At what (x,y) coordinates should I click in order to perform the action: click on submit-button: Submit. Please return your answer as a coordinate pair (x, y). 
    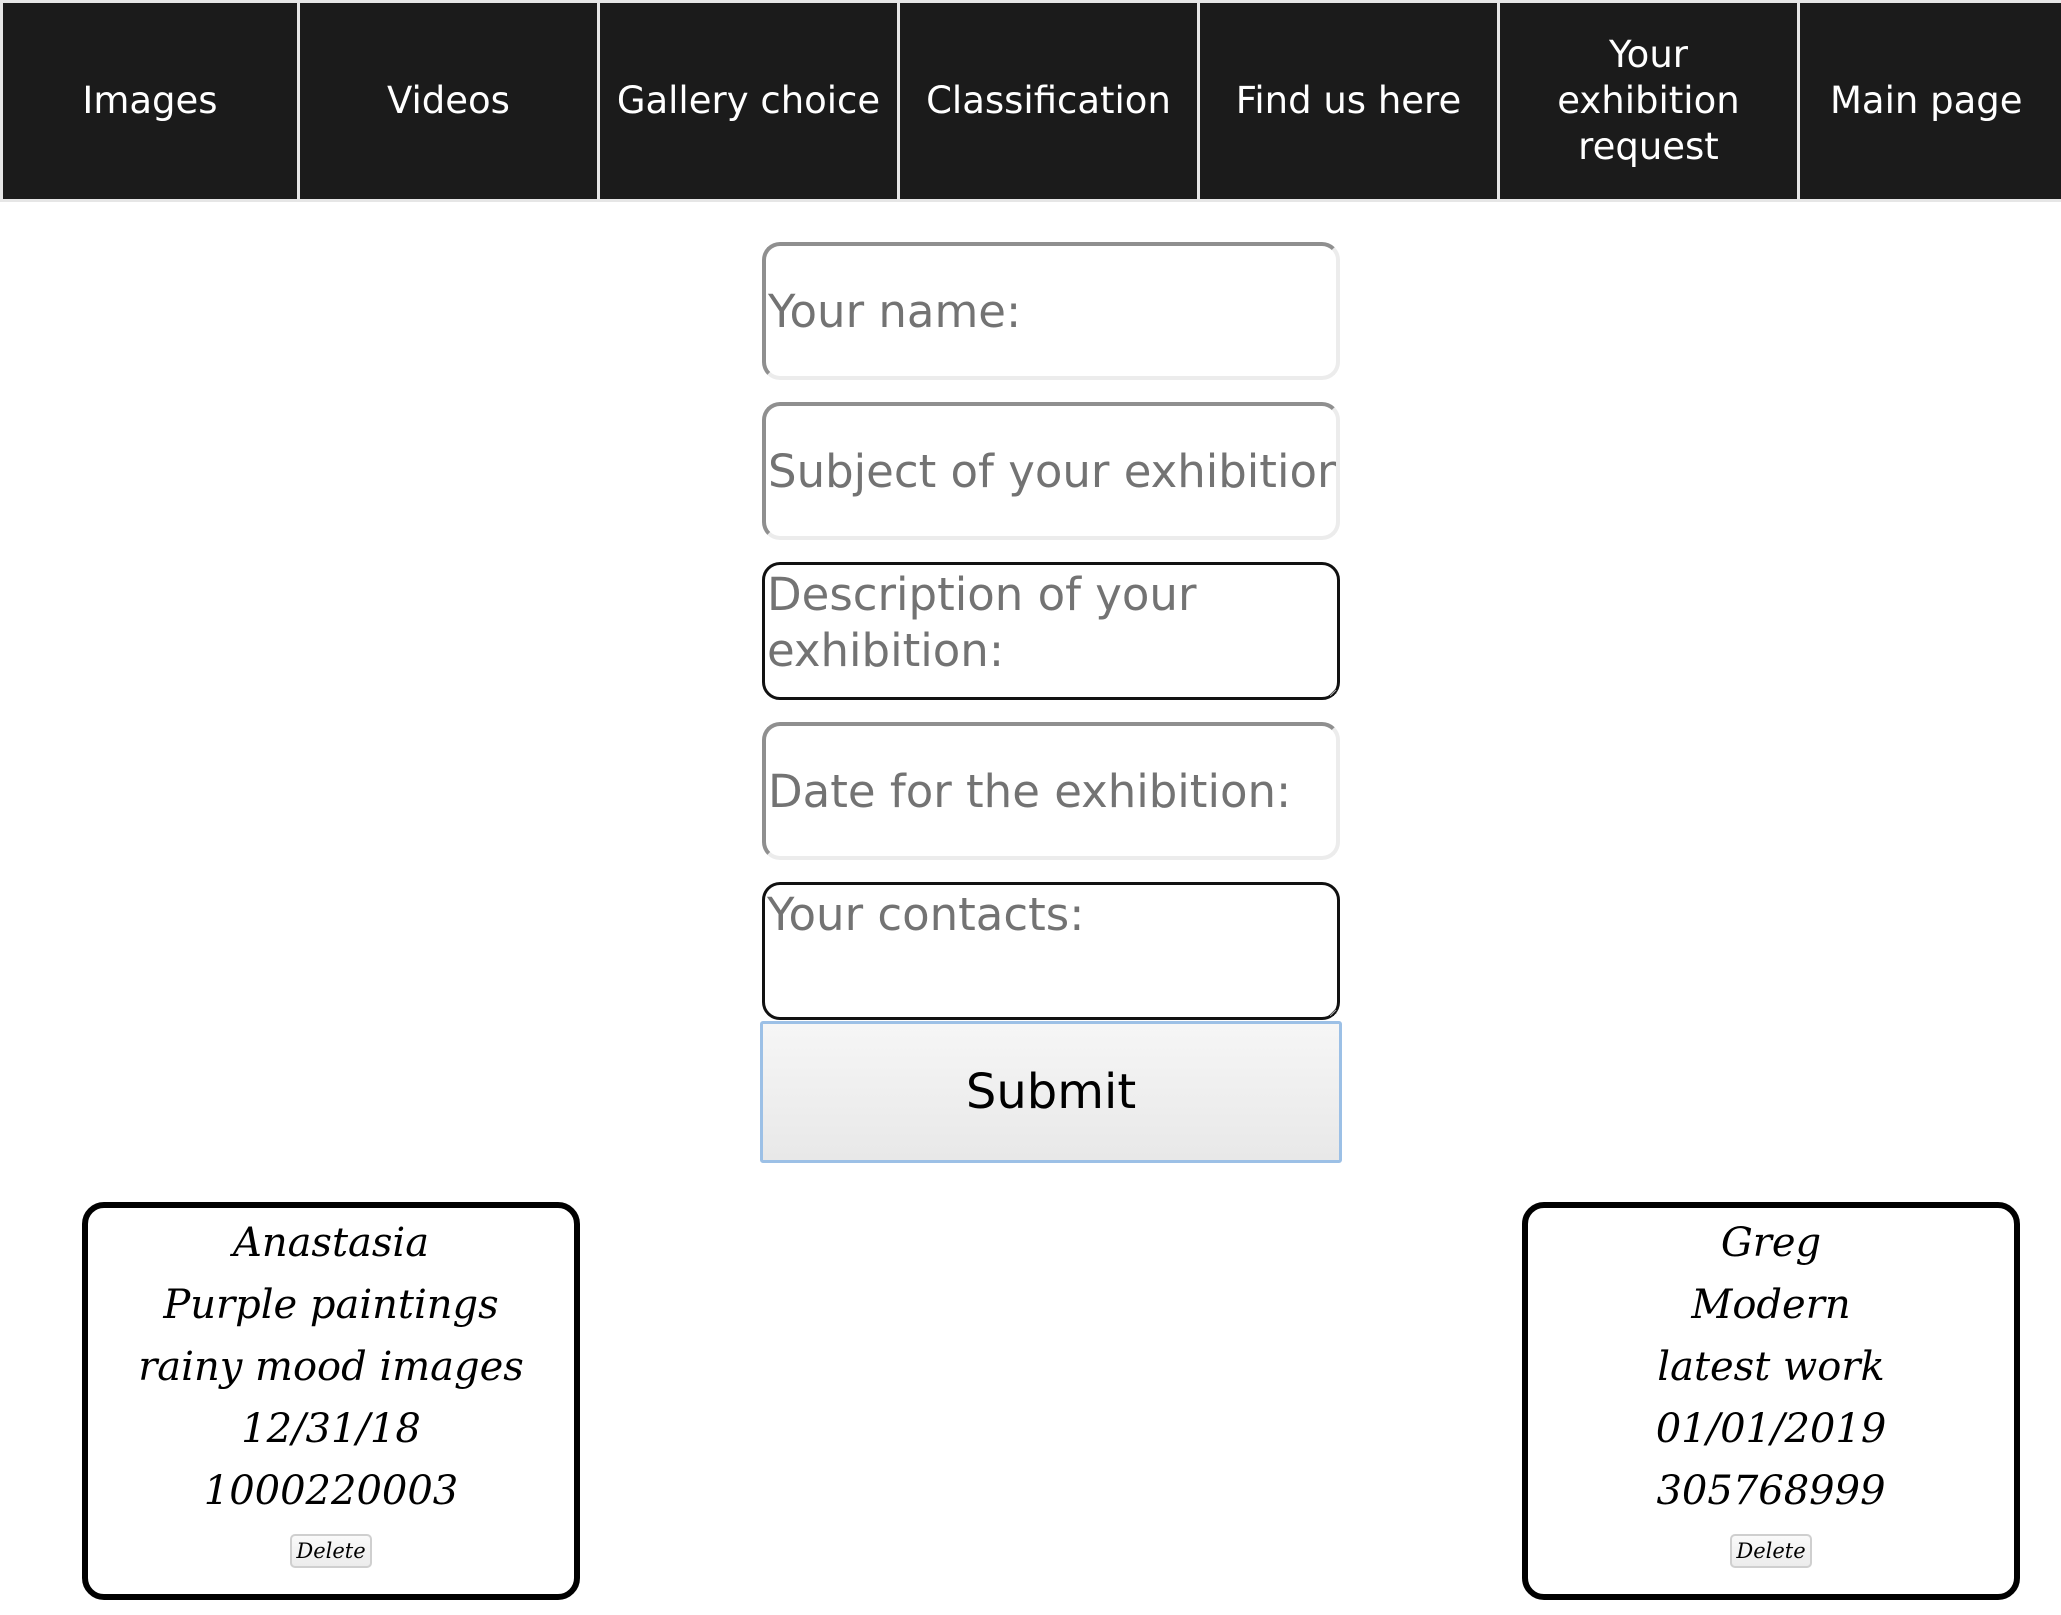
    Looking at the image, I should click on (1051, 1092).